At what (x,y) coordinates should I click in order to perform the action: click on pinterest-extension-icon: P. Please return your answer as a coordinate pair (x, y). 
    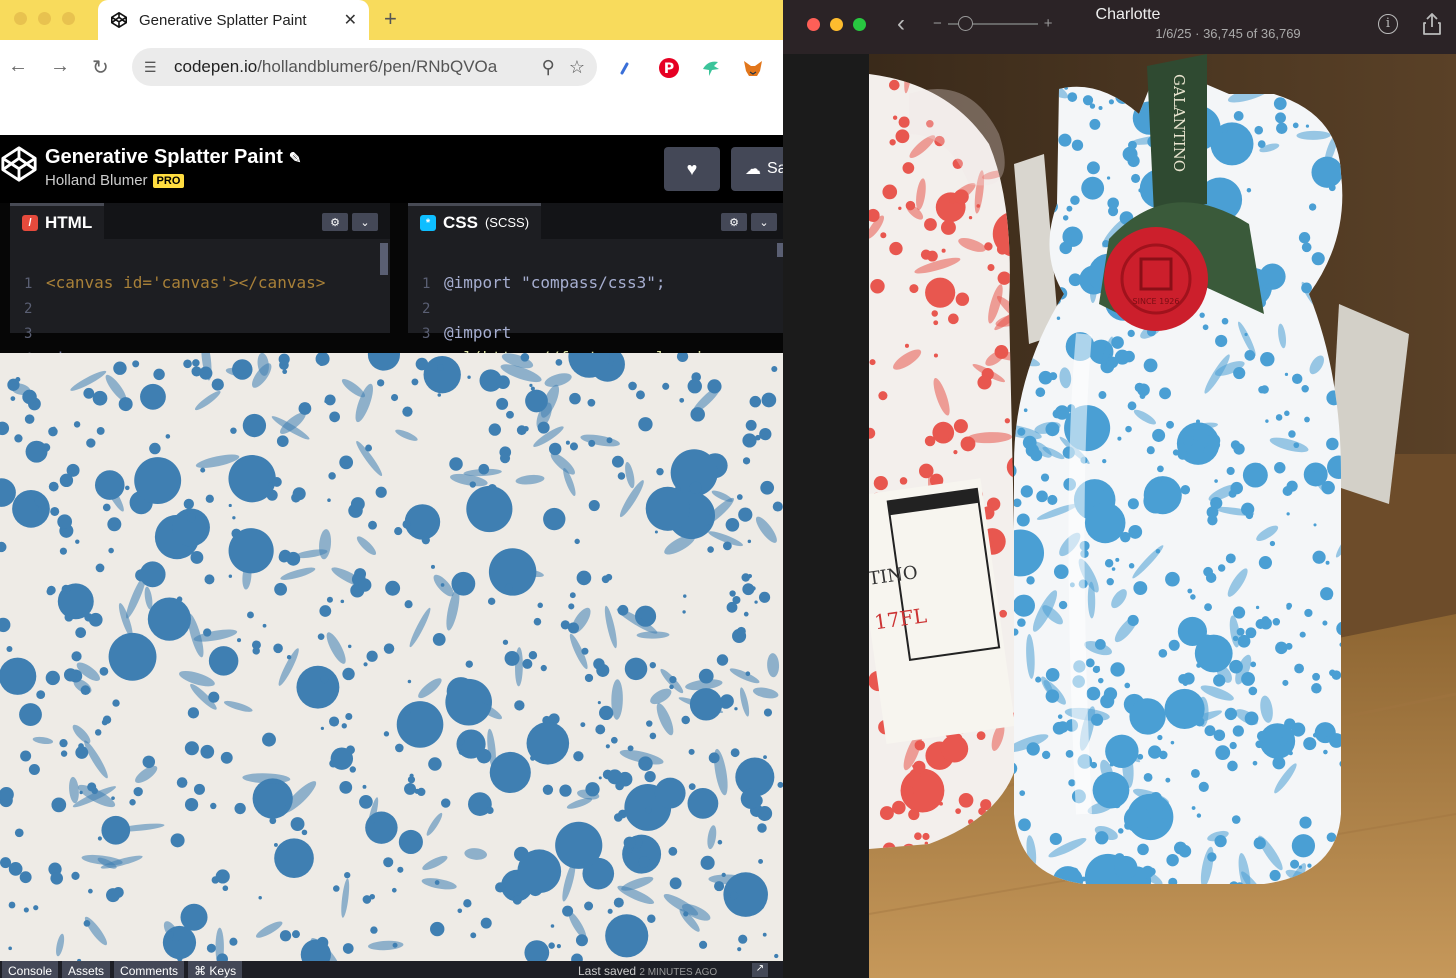
    Looking at the image, I should click on (669, 68).